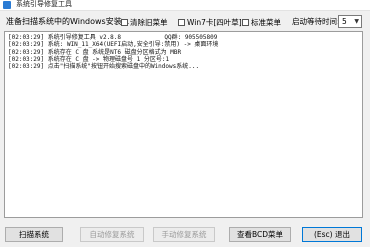 This screenshot has width=370, height=247. I want to click on title-bar: 系统引导修复工具, so click(185, 5).